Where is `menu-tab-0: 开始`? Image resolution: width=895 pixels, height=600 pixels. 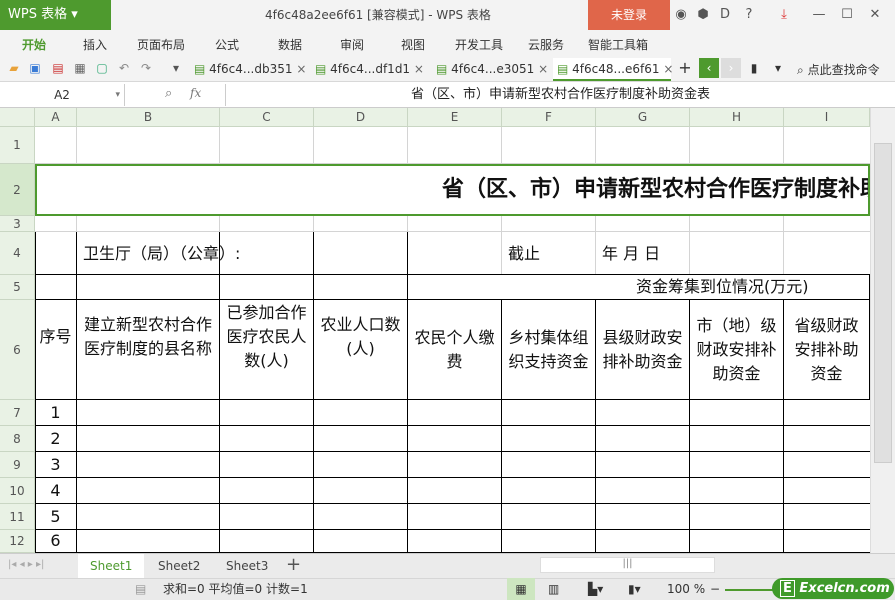 menu-tab-0: 开始 is located at coordinates (34, 44).